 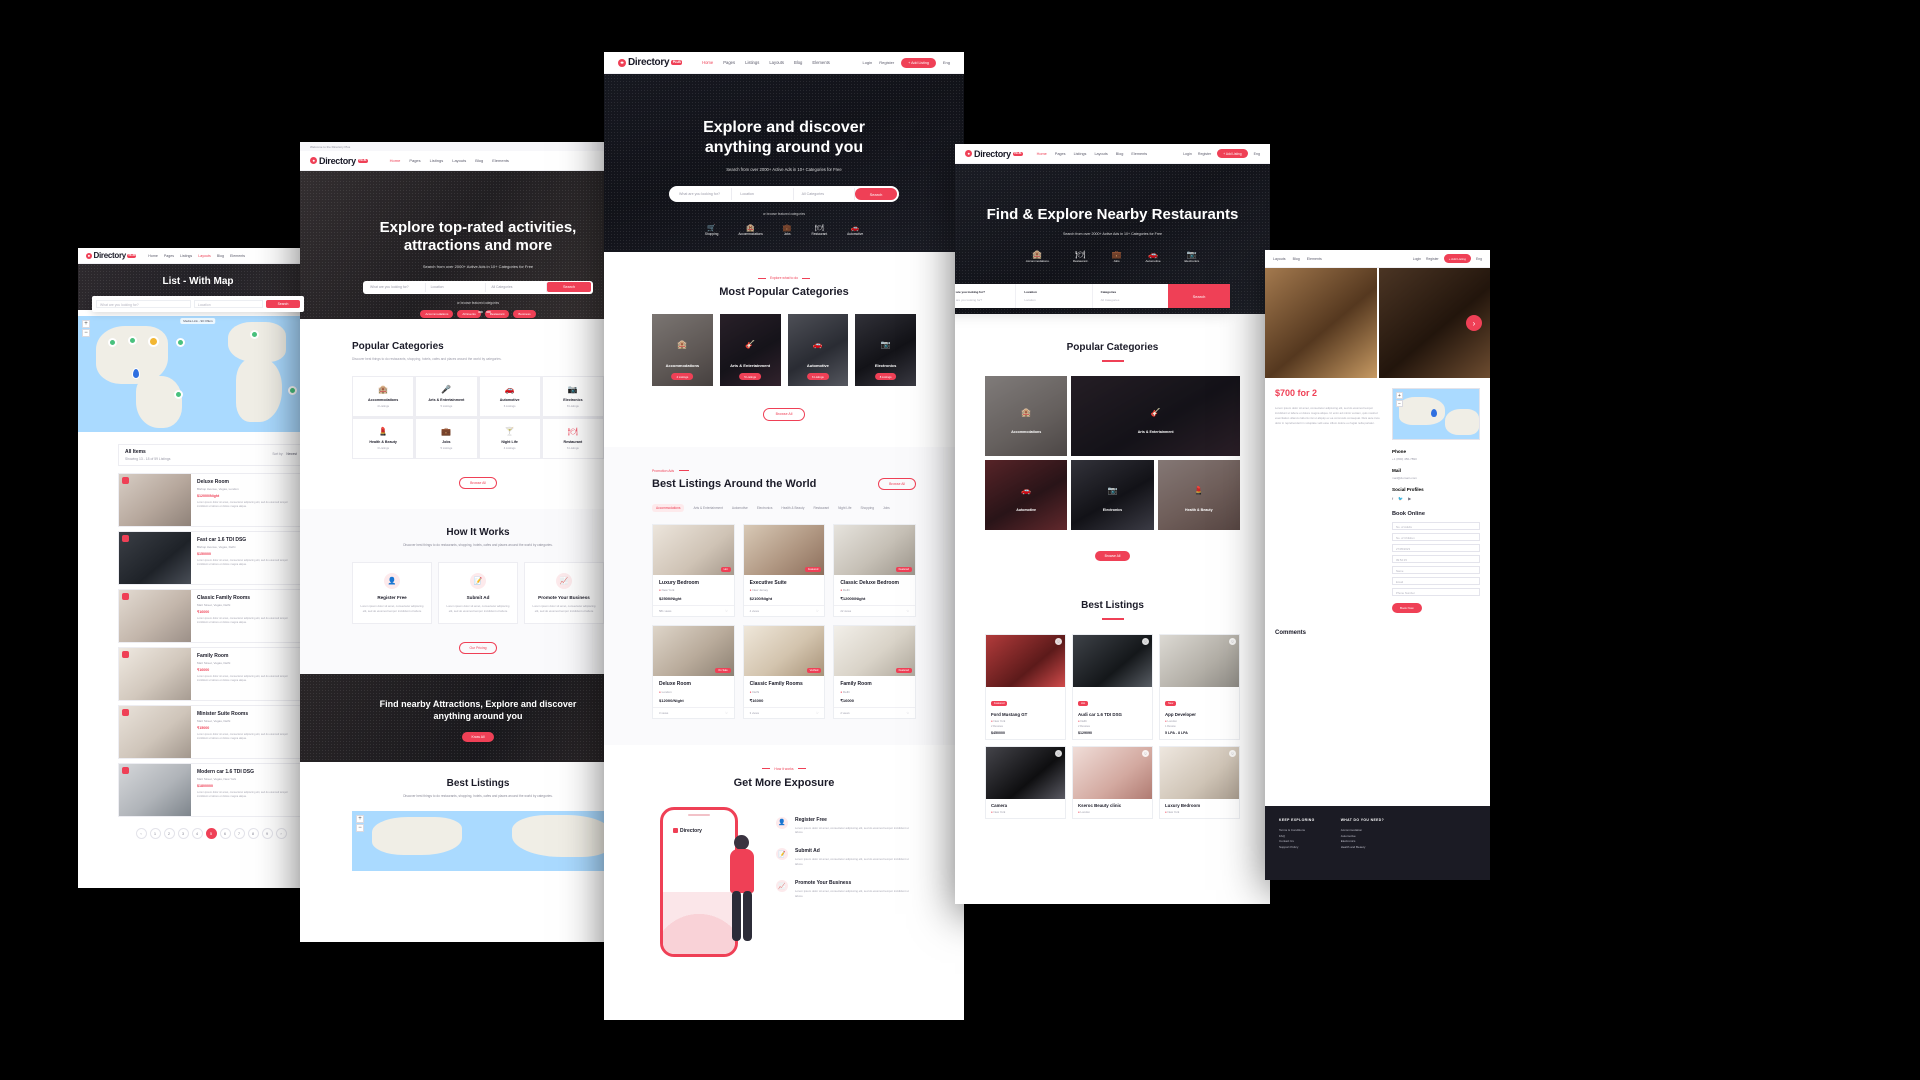 I want to click on listing-title: Family Room, so click(x=874, y=684).